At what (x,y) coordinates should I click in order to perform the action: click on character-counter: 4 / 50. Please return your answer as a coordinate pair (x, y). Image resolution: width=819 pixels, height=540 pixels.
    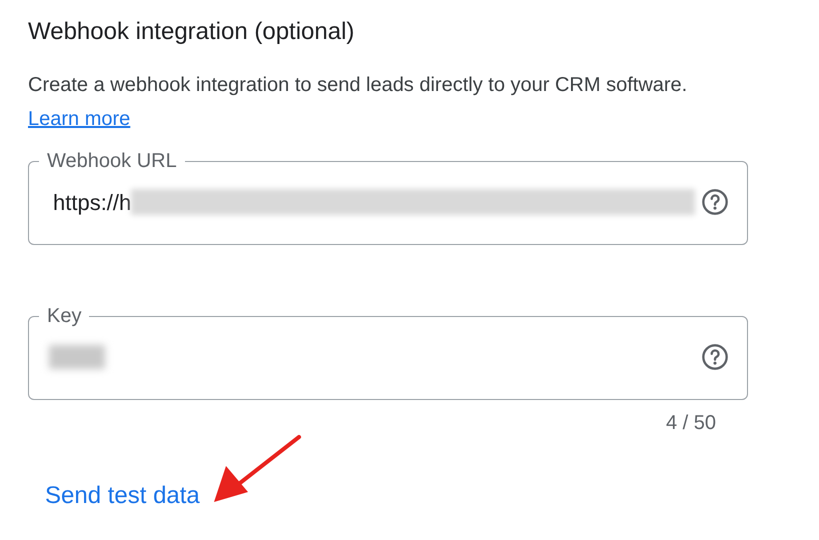
    Looking at the image, I should click on (691, 423).